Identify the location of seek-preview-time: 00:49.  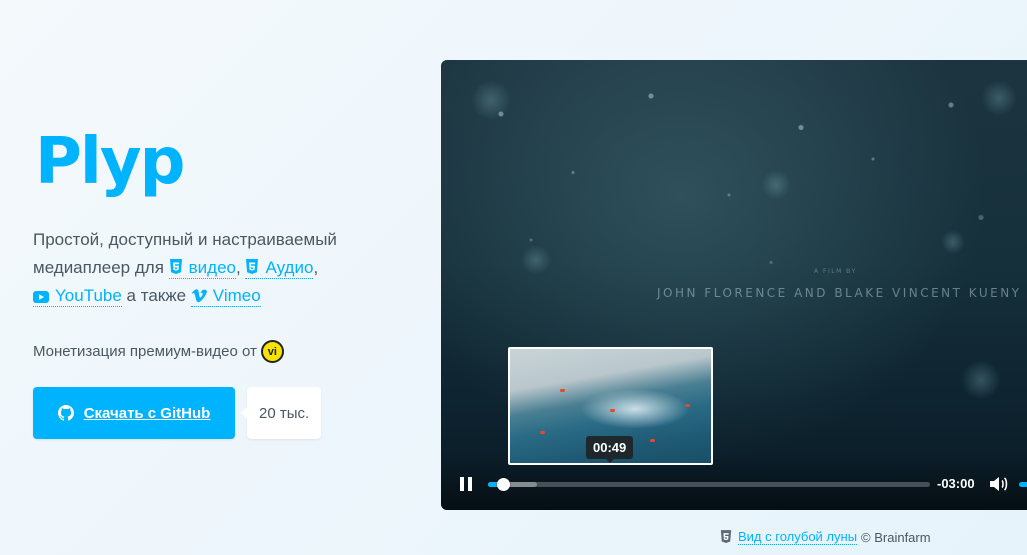
(610, 449).